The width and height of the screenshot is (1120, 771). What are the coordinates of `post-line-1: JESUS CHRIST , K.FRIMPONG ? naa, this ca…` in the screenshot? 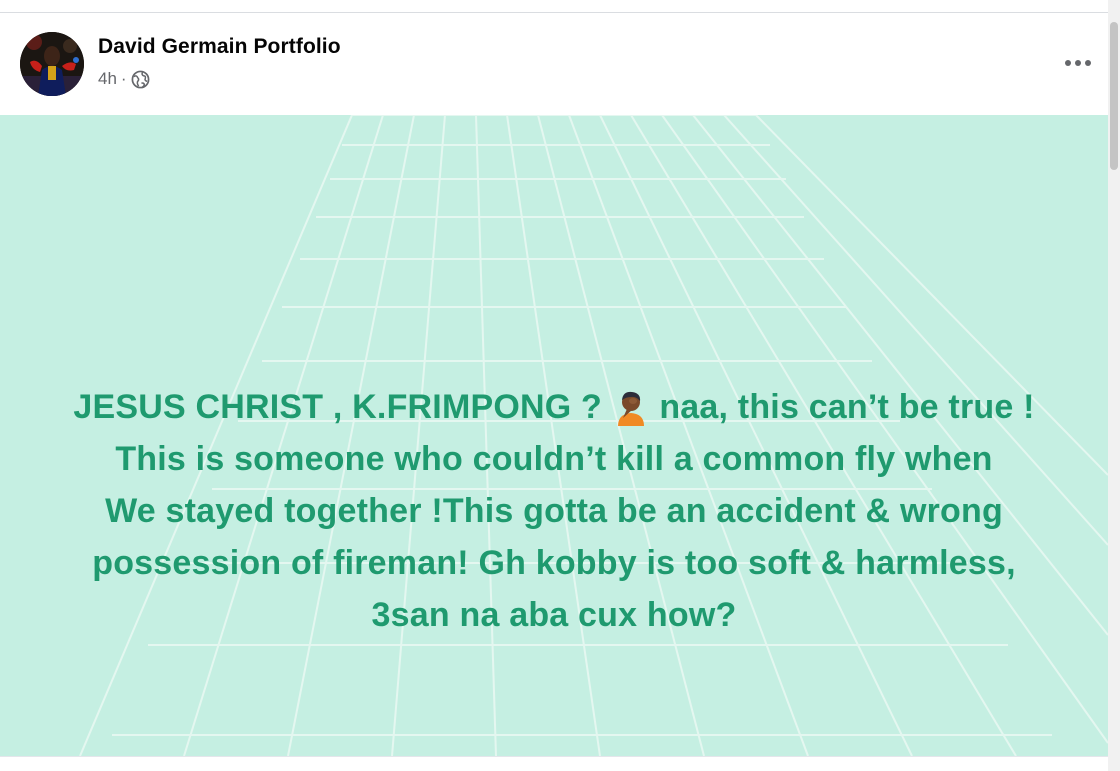 It's located at (554, 407).